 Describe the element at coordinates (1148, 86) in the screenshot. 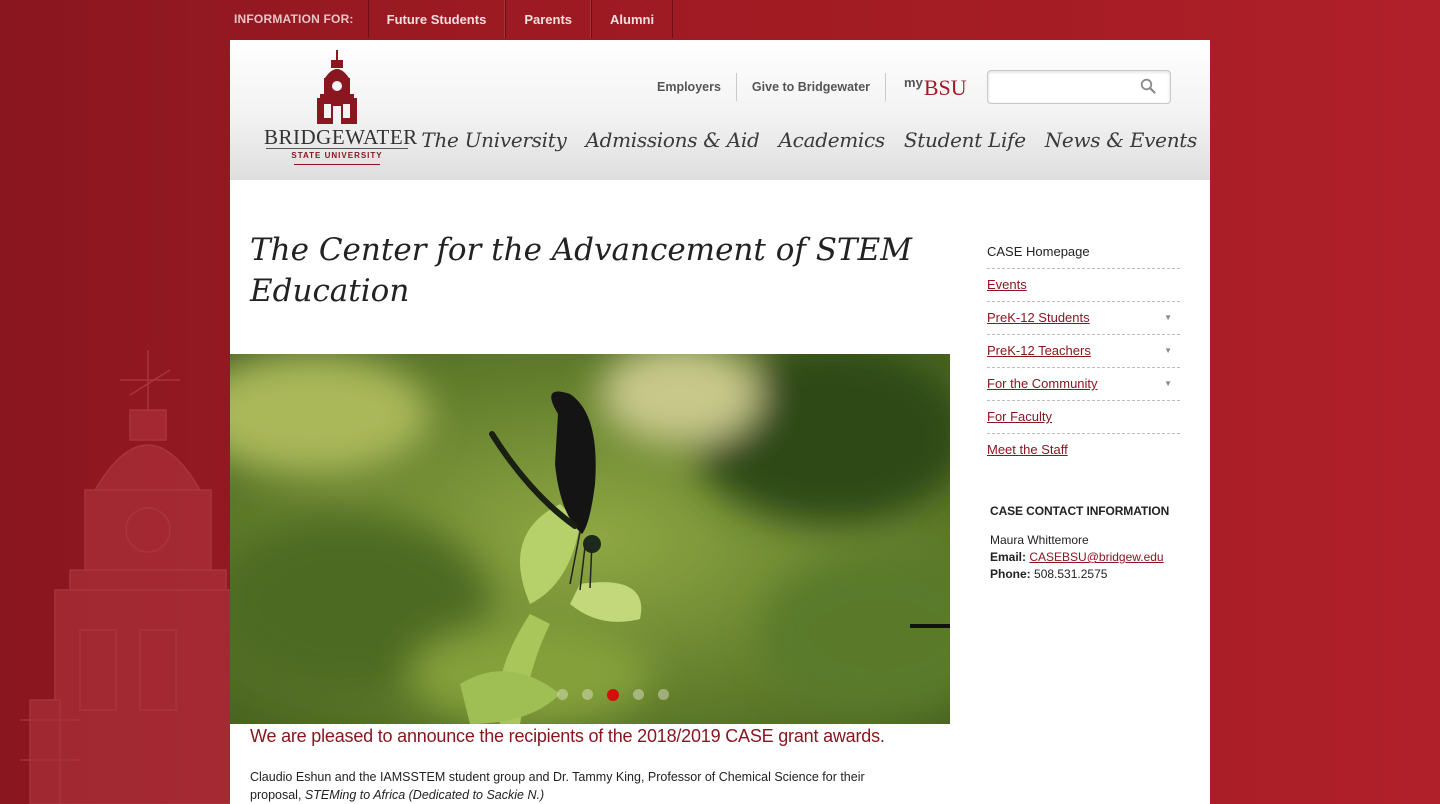

I see `search-icon` at that location.